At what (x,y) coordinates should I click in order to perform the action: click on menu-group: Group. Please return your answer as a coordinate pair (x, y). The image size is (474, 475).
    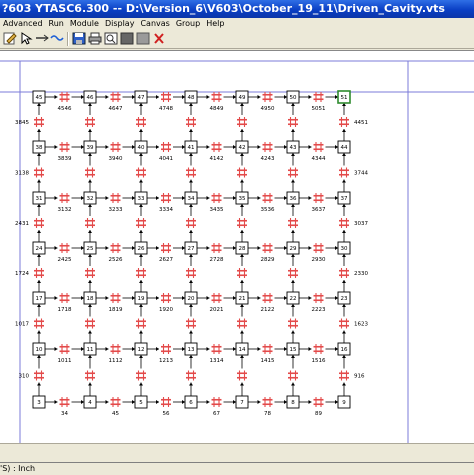
    Looking at the image, I should click on (188, 24).